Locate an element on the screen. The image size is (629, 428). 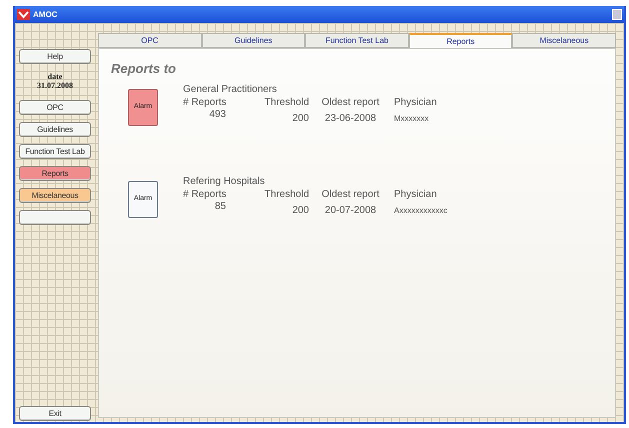
app-icon is located at coordinates (23, 14).